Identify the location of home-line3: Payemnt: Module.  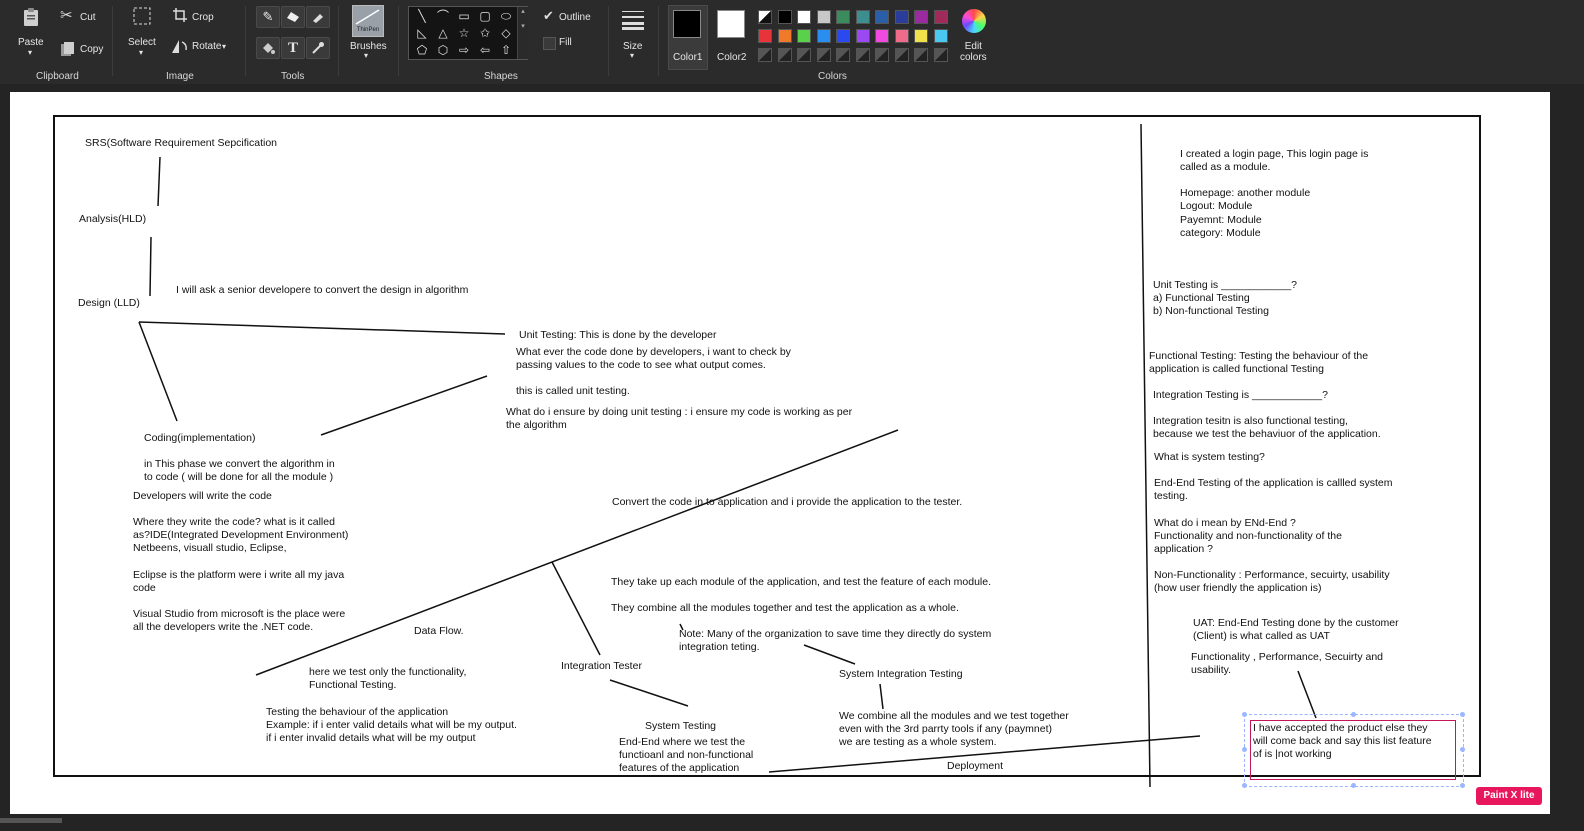
(1221, 220).